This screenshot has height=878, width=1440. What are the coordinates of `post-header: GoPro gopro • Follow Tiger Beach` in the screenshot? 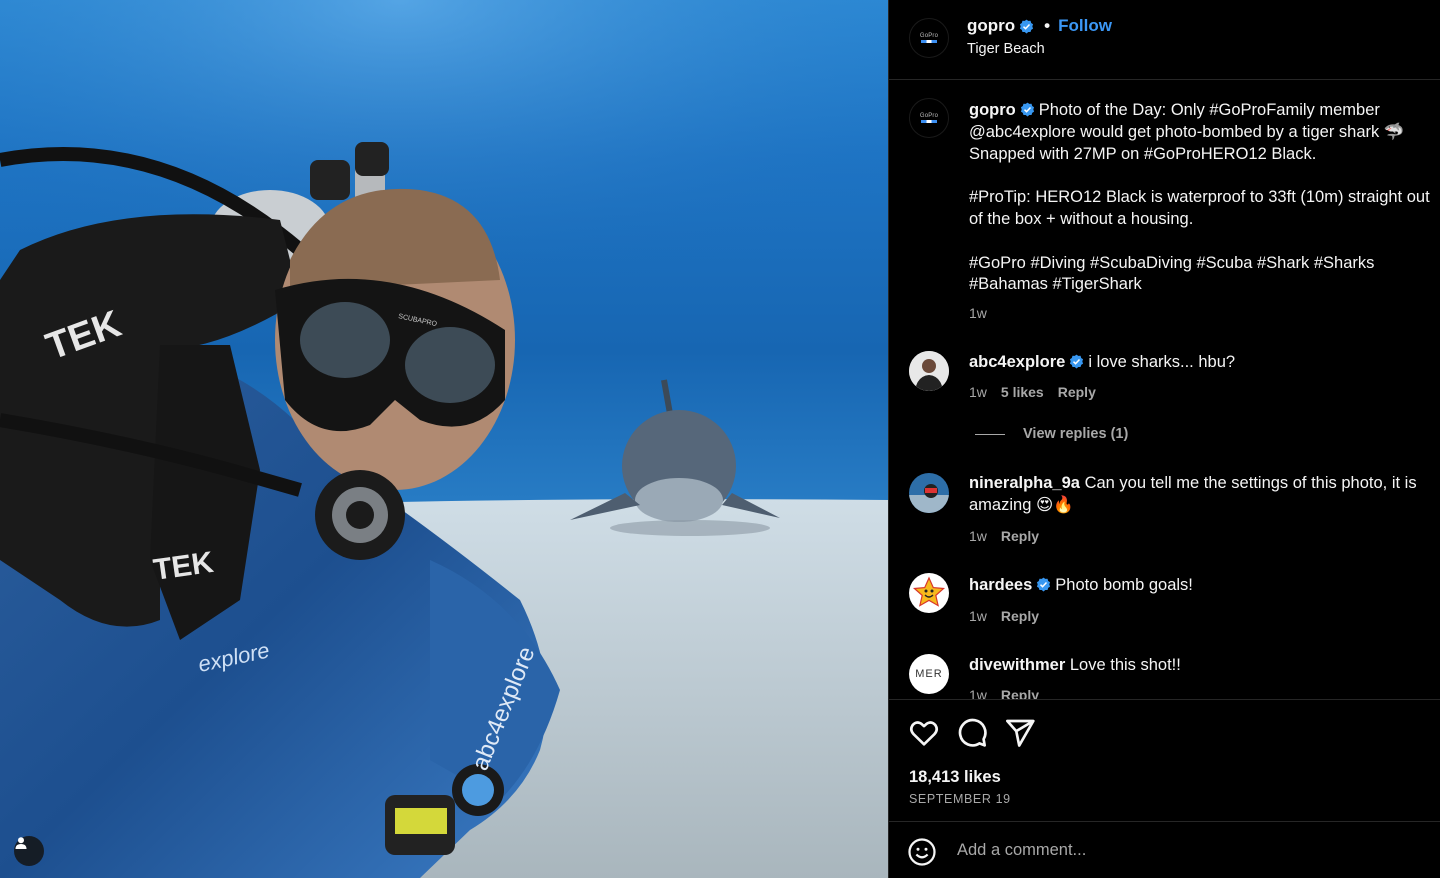 It's located at (1164, 40).